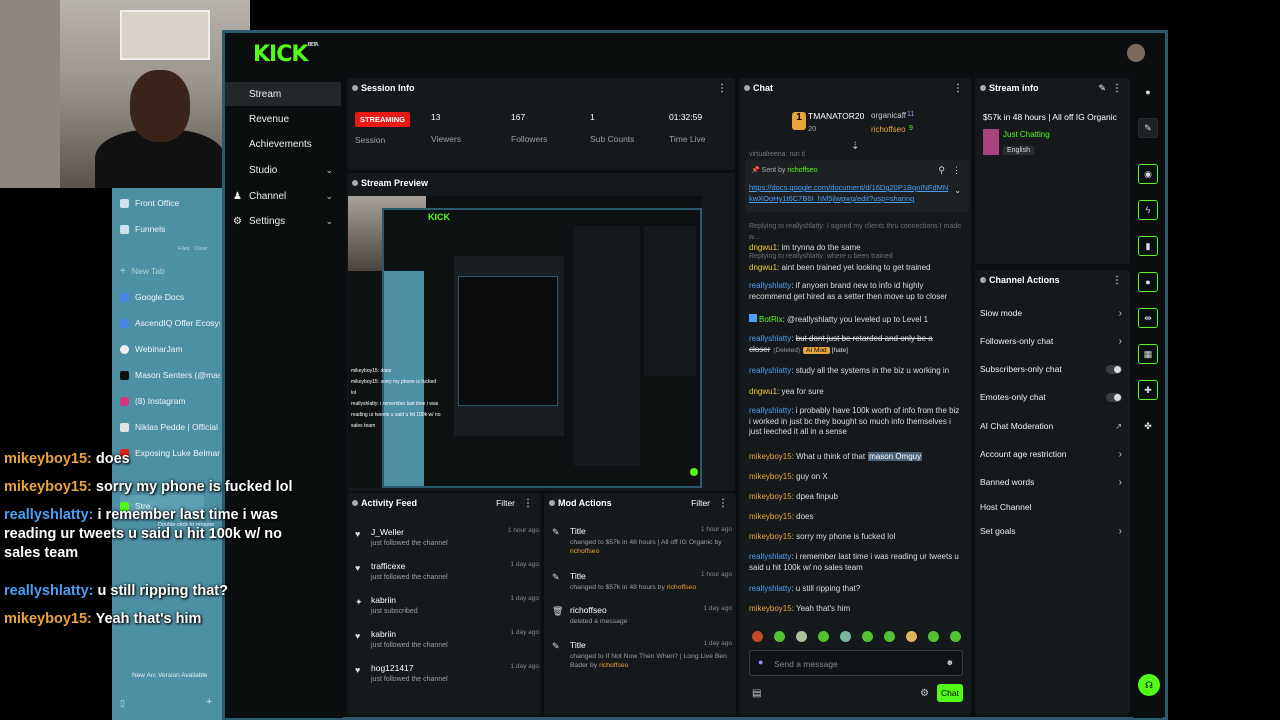  I want to click on sidebar-item-achievements: Achievements, so click(283, 144).